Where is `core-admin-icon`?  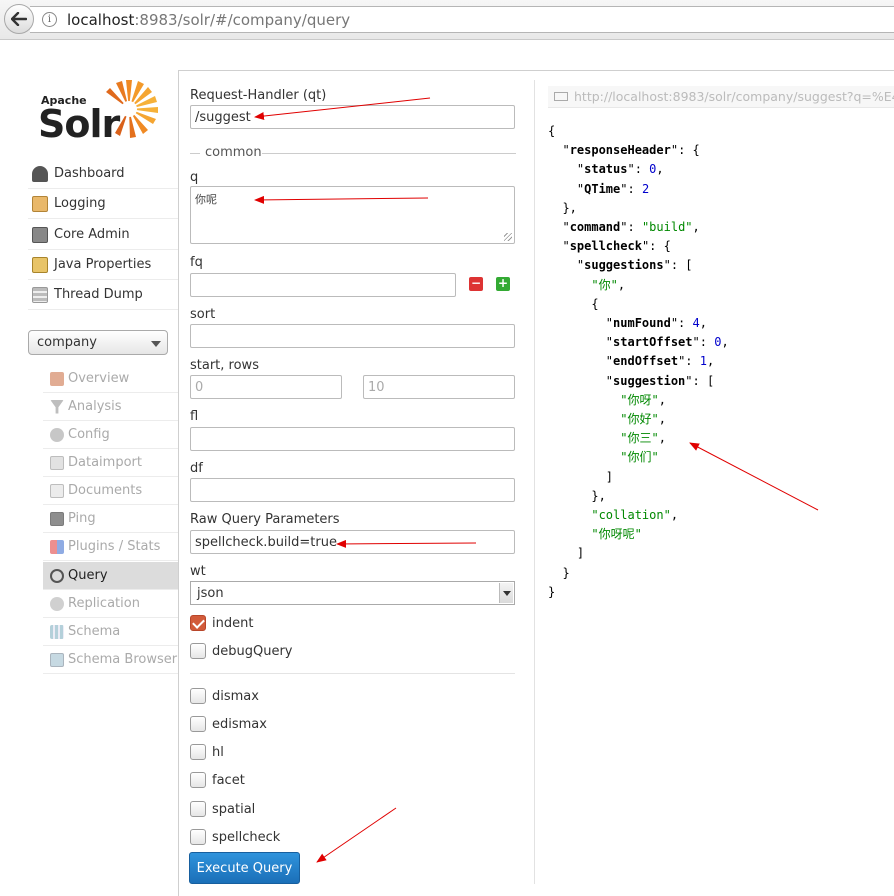
core-admin-icon is located at coordinates (40, 234).